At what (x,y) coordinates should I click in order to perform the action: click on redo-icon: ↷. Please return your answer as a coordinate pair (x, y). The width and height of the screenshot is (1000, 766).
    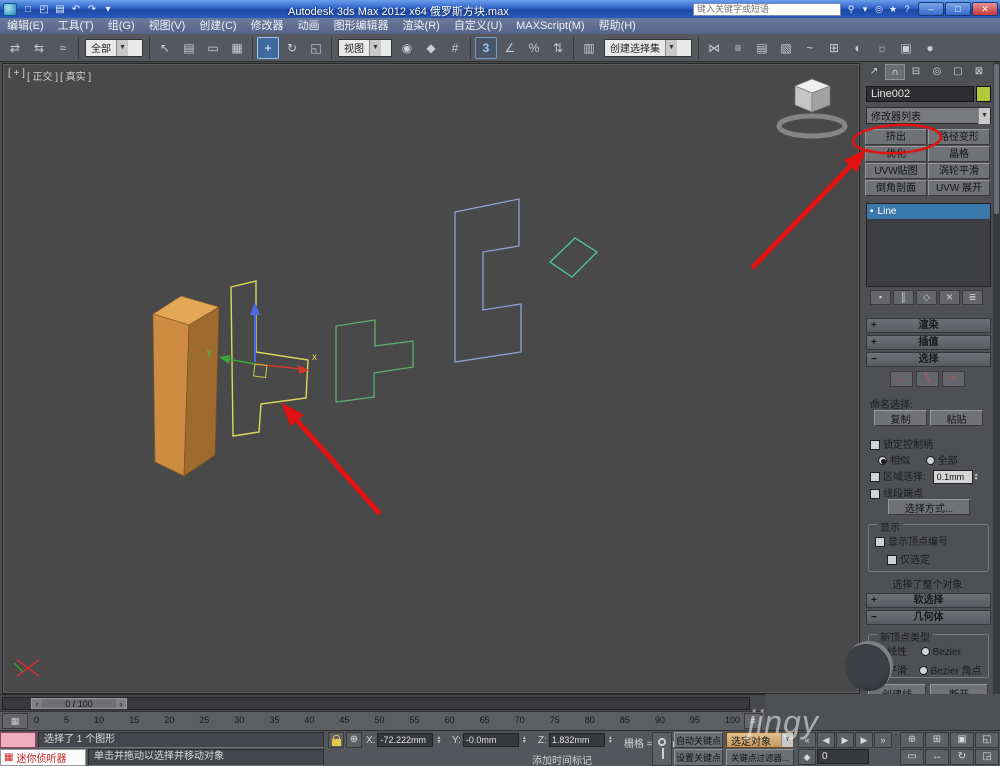
    Looking at the image, I should click on (92, 9).